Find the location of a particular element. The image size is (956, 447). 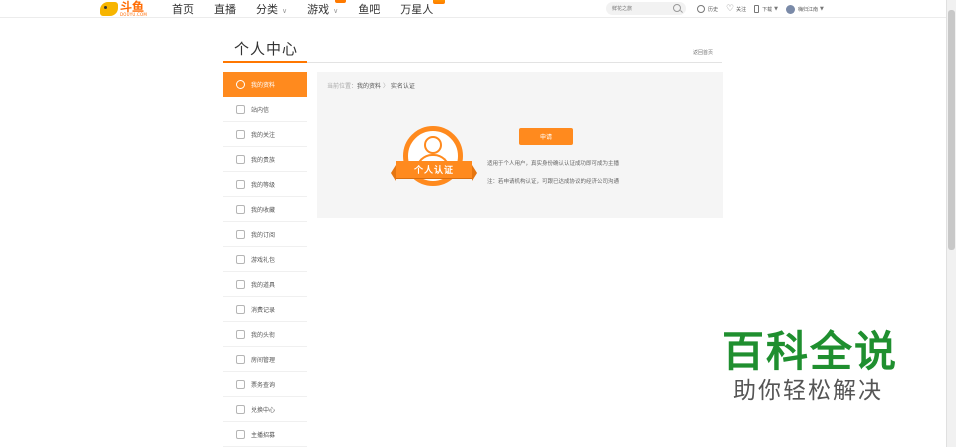

sidebar-item-level: 我的等级 is located at coordinates (265, 184).